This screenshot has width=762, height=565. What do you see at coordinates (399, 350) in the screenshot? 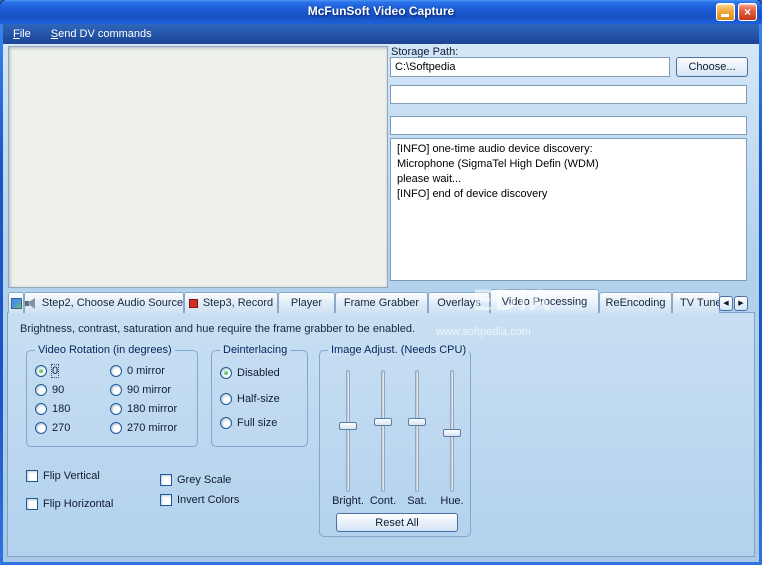
I see `image-adjust-group-title: Image Adjust. (Needs CPU)` at bounding box center [399, 350].